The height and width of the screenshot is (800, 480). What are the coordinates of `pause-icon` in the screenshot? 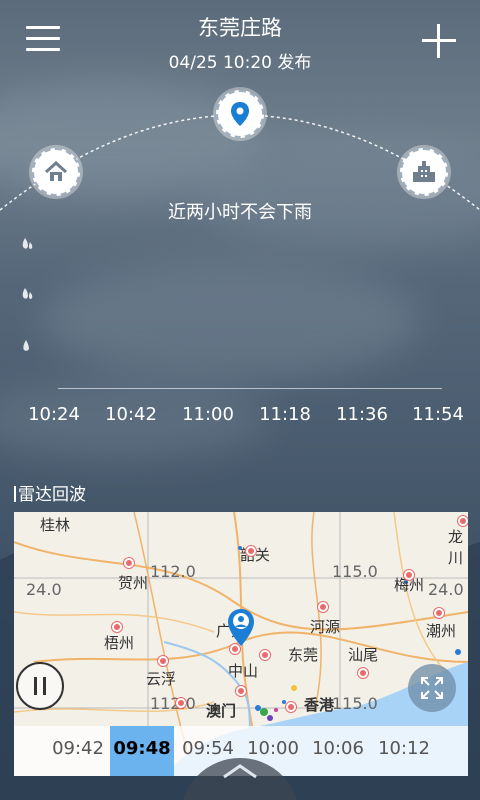 It's located at (40, 686).